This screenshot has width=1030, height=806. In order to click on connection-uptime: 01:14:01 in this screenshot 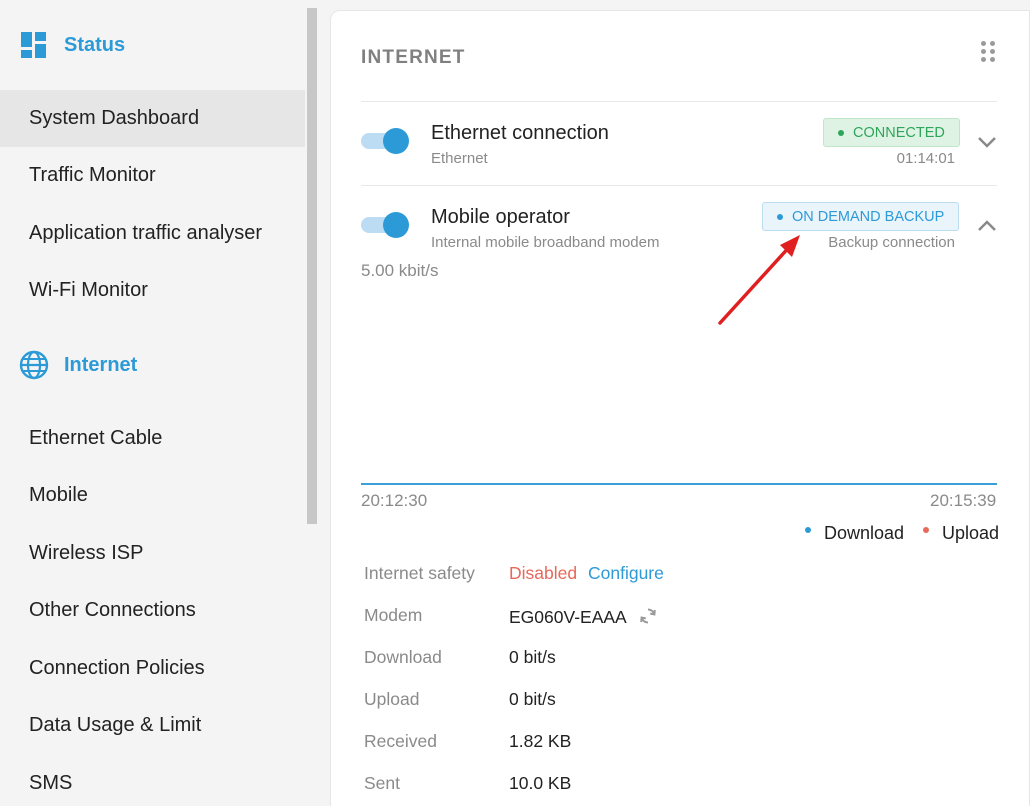, I will do `click(925, 158)`.